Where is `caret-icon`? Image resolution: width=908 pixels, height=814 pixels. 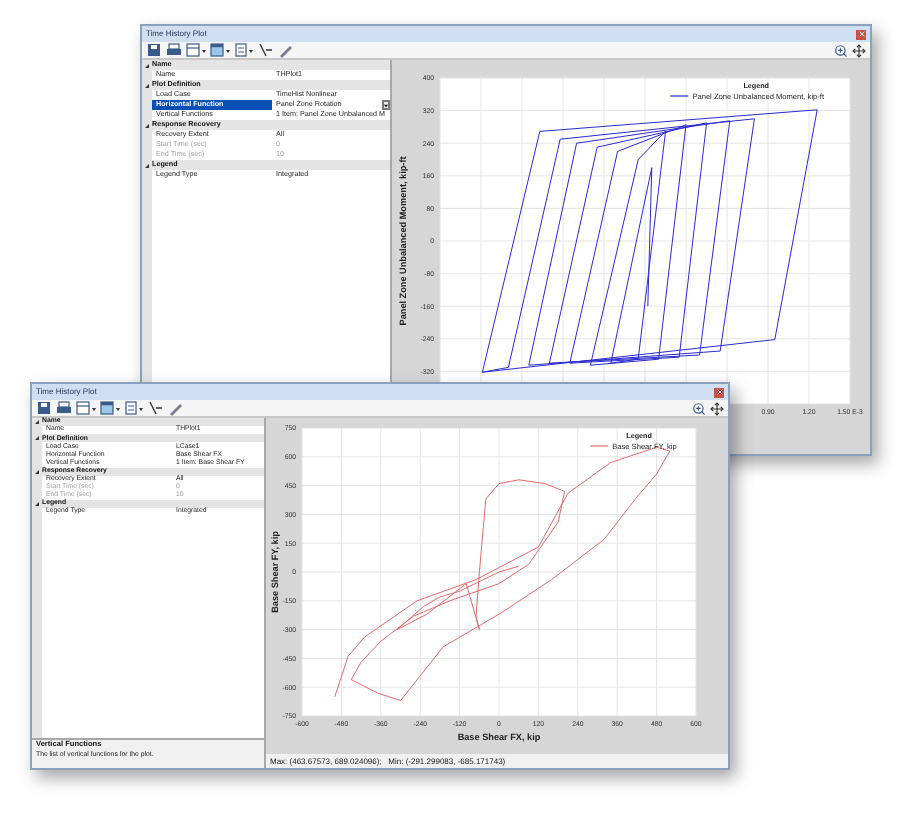 caret-icon is located at coordinates (386, 105).